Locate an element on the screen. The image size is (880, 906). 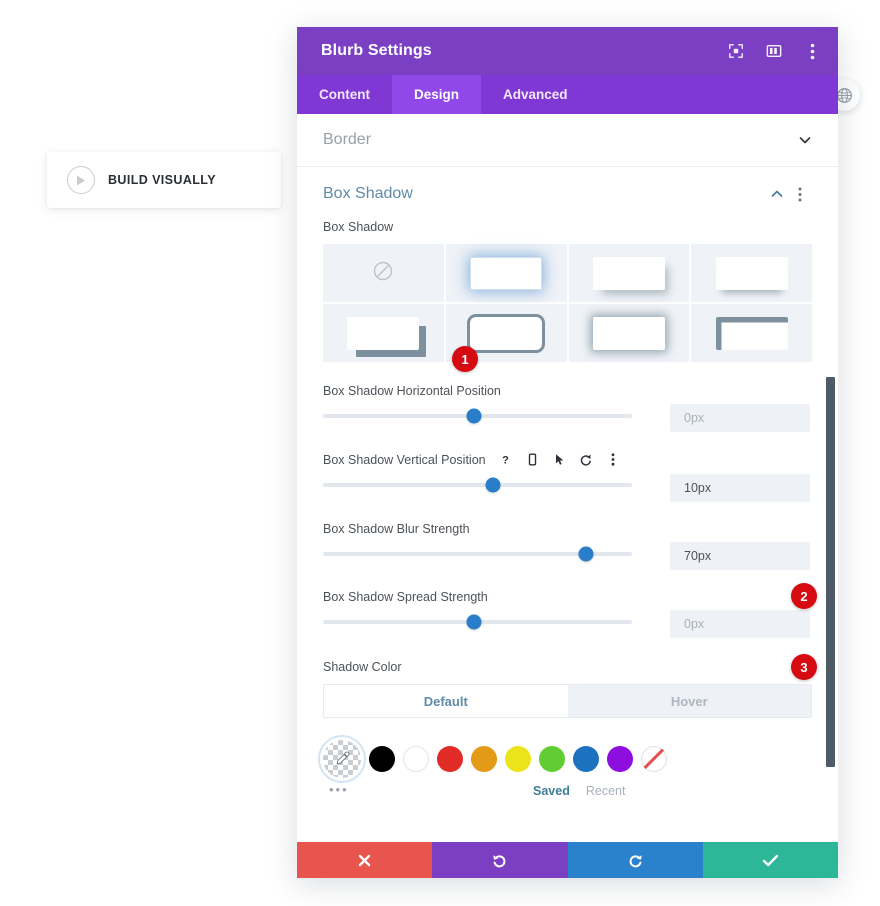
swatch-green is located at coordinates (552, 759).